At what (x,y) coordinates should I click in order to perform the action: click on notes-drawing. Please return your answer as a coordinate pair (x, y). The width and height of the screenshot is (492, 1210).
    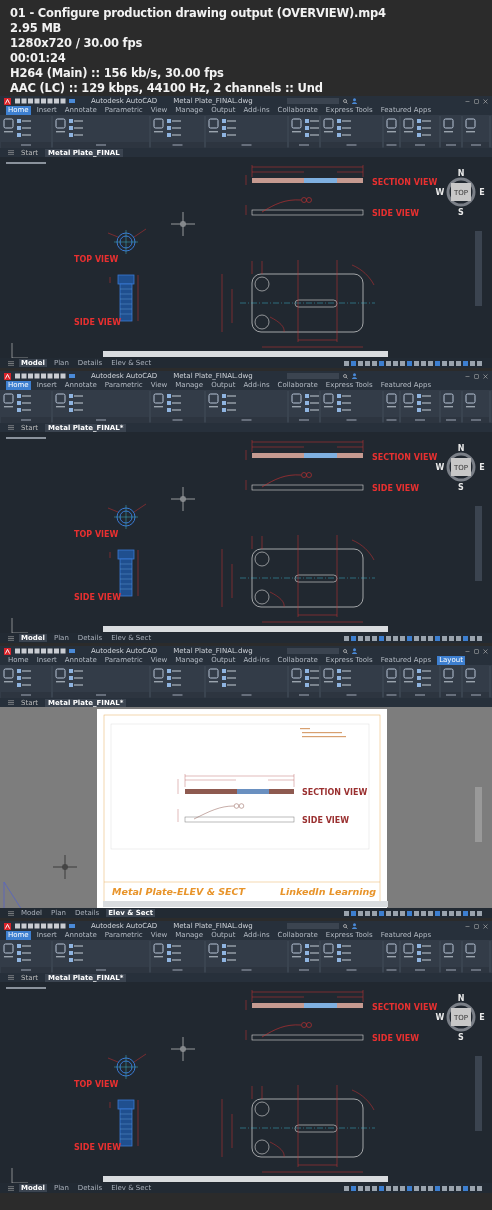
    Looking at the image, I should click on (323, 733).